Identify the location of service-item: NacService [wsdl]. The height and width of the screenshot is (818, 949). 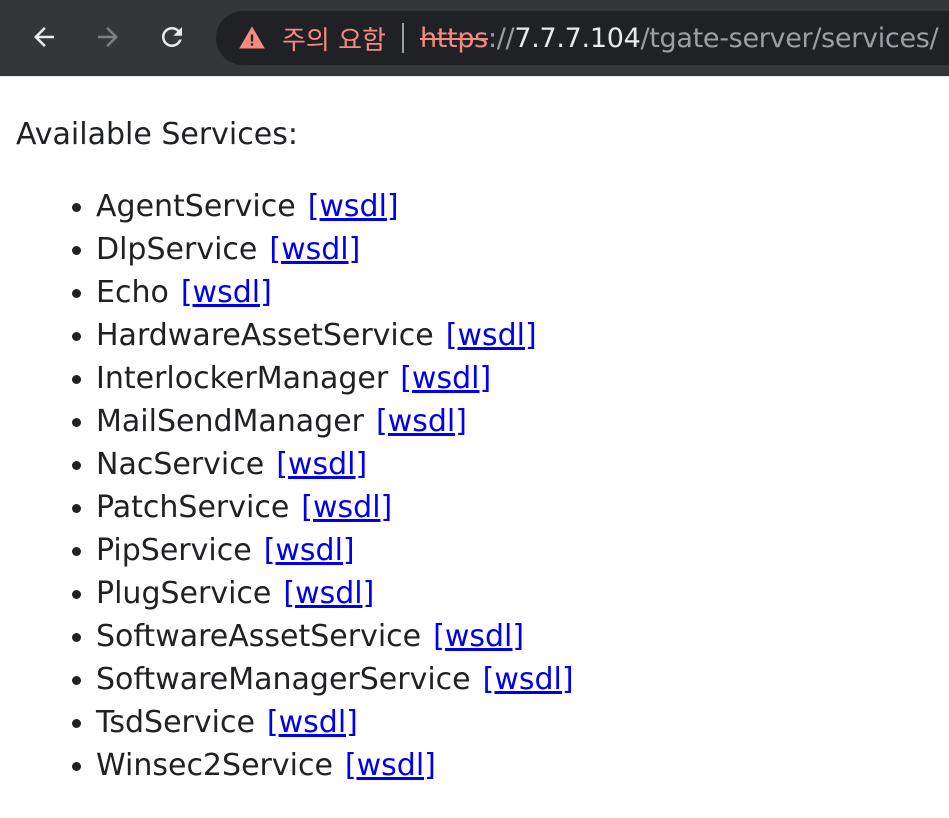
(514, 464).